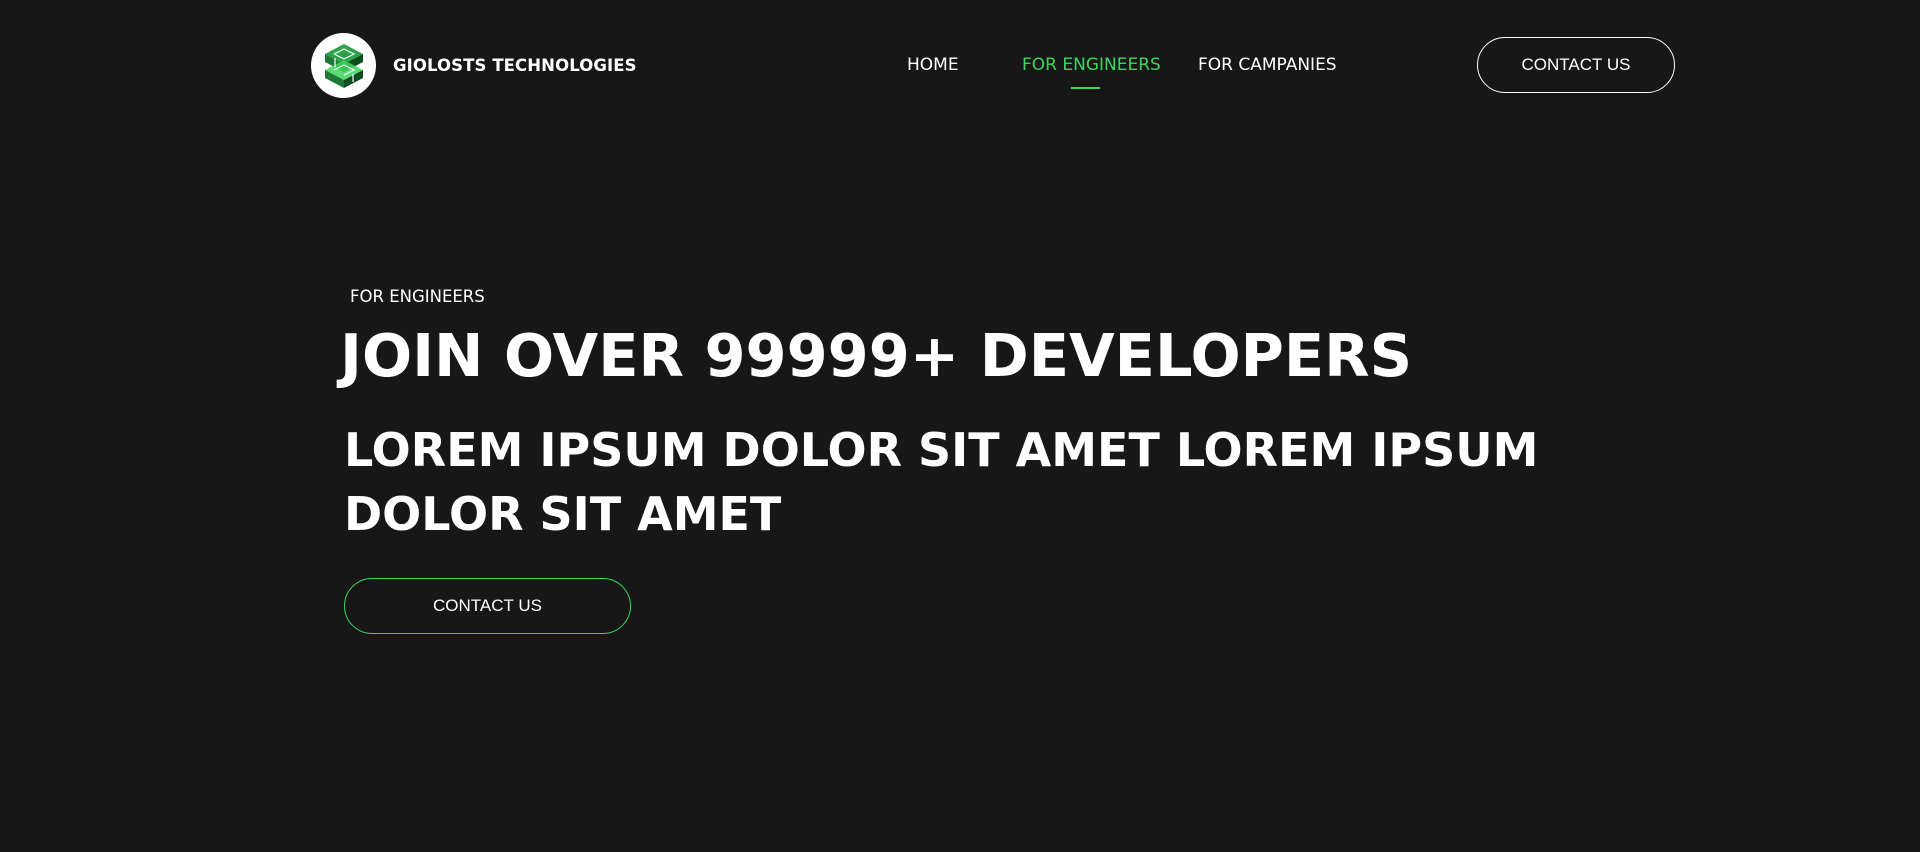 Image resolution: width=1920 pixels, height=852 pixels. What do you see at coordinates (941, 450) in the screenshot?
I see `hero-subhead-line-1: LOREM IPSUM DOLOR SIT AMET LOREM IPSUM` at bounding box center [941, 450].